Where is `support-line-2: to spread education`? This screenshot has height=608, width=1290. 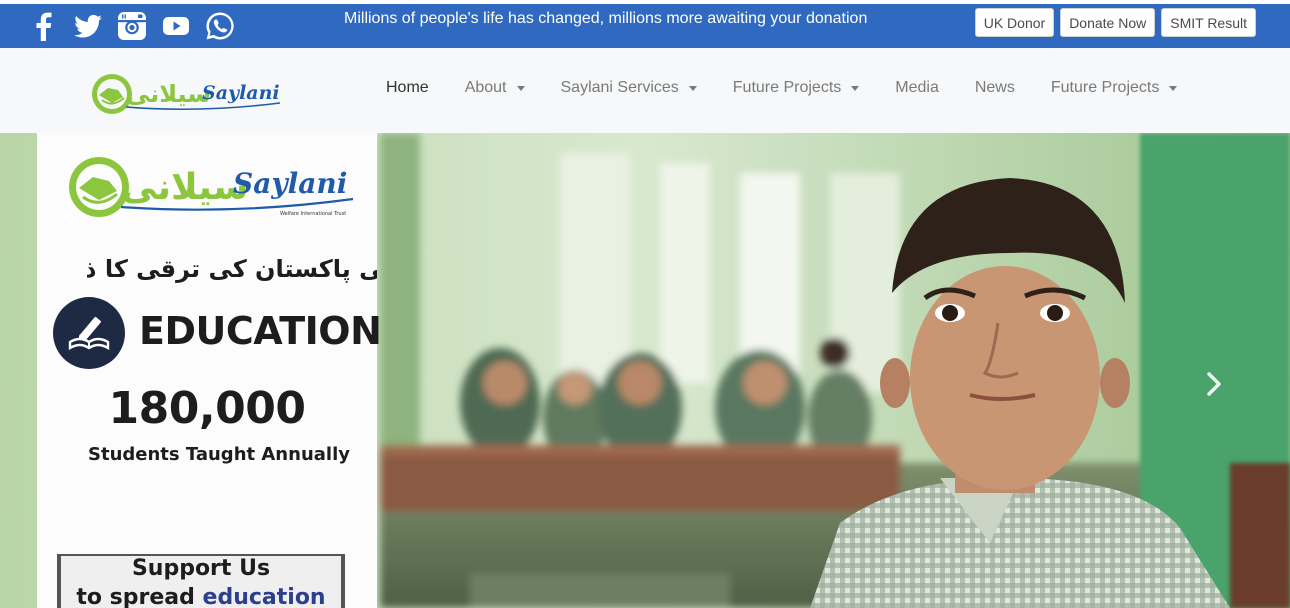
support-line-2: to spread education is located at coordinates (201, 596).